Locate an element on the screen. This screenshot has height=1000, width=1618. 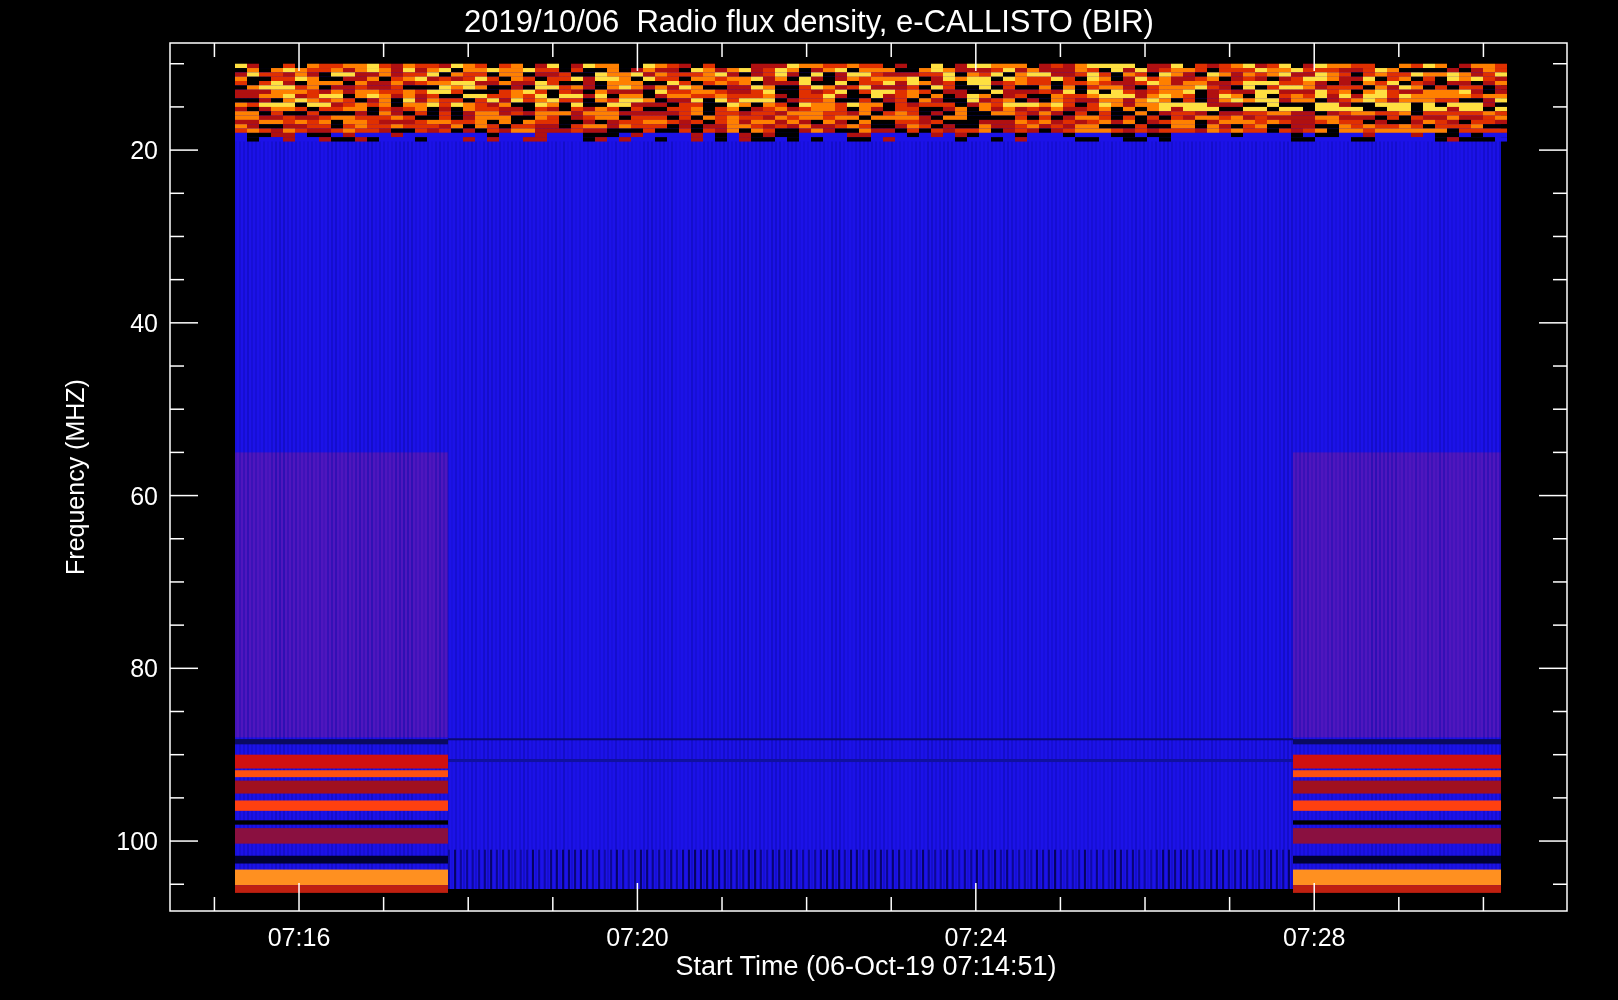
axis-label: Start Time (06-Oct-19 07:14:51) is located at coordinates (866, 966).